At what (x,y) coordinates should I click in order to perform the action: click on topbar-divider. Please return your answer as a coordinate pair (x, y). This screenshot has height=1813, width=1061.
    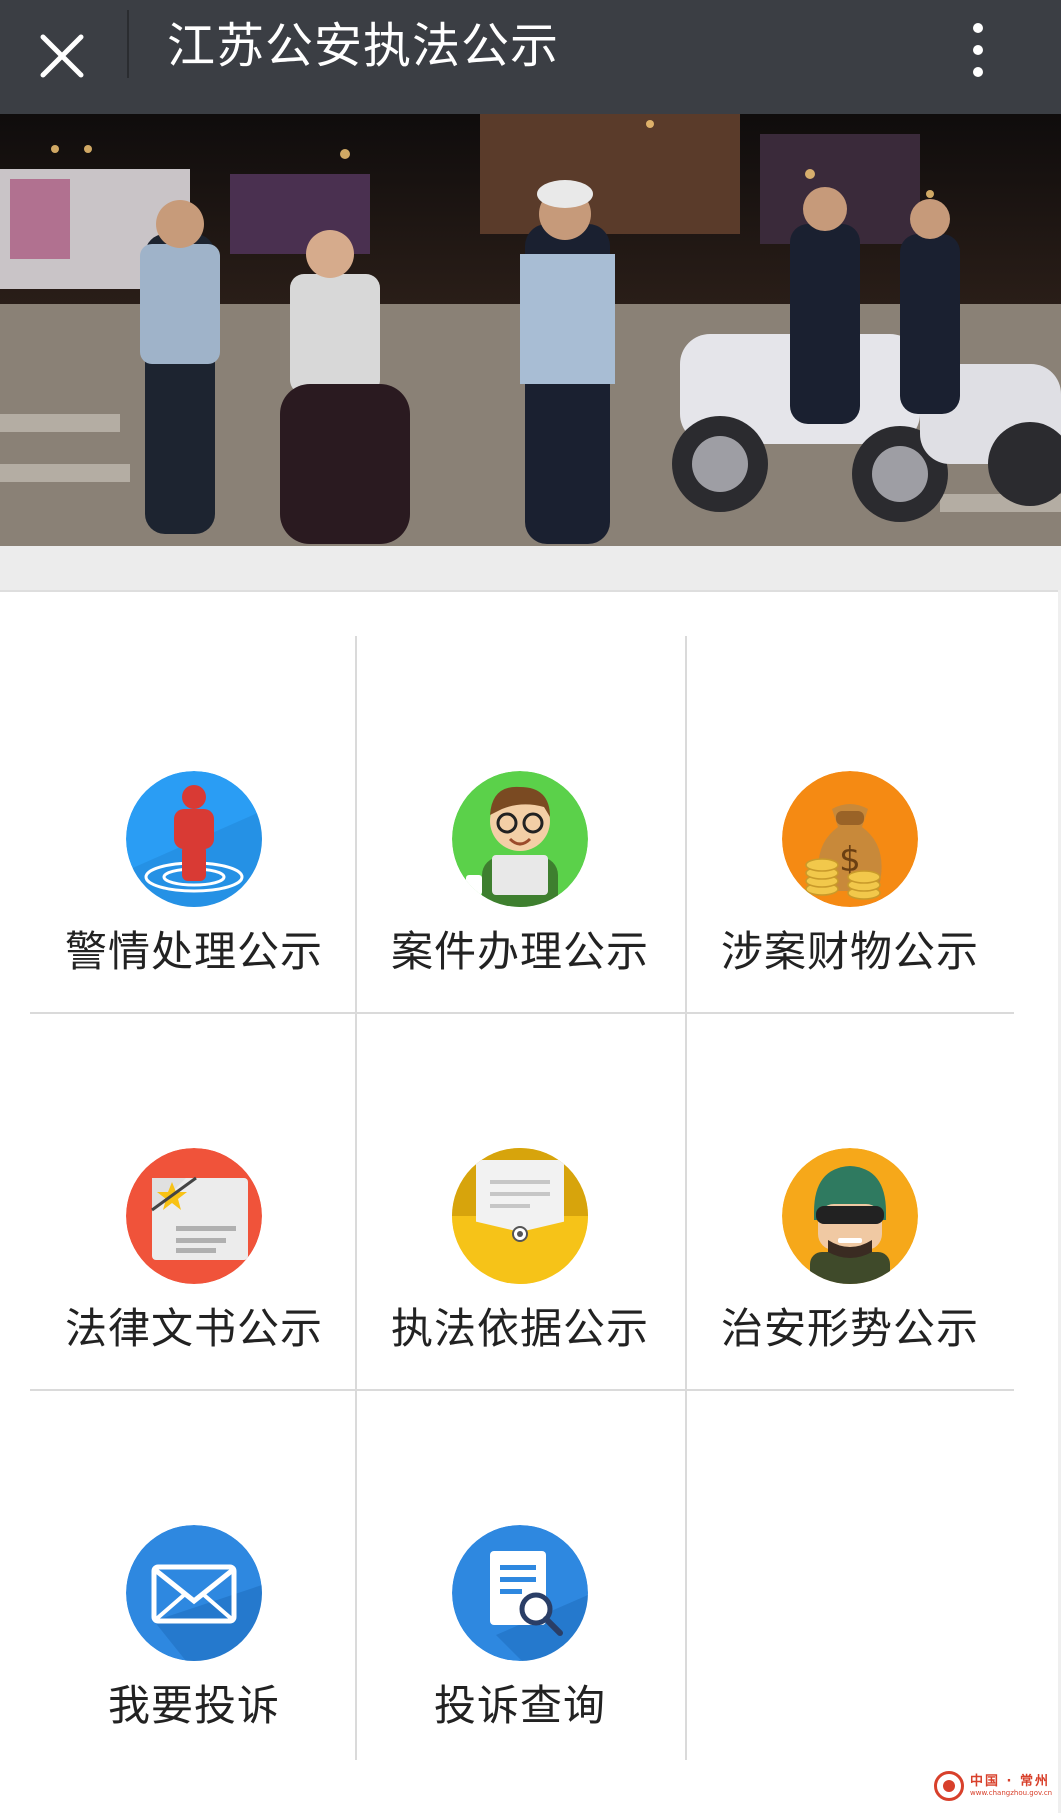
    Looking at the image, I should click on (128, 44).